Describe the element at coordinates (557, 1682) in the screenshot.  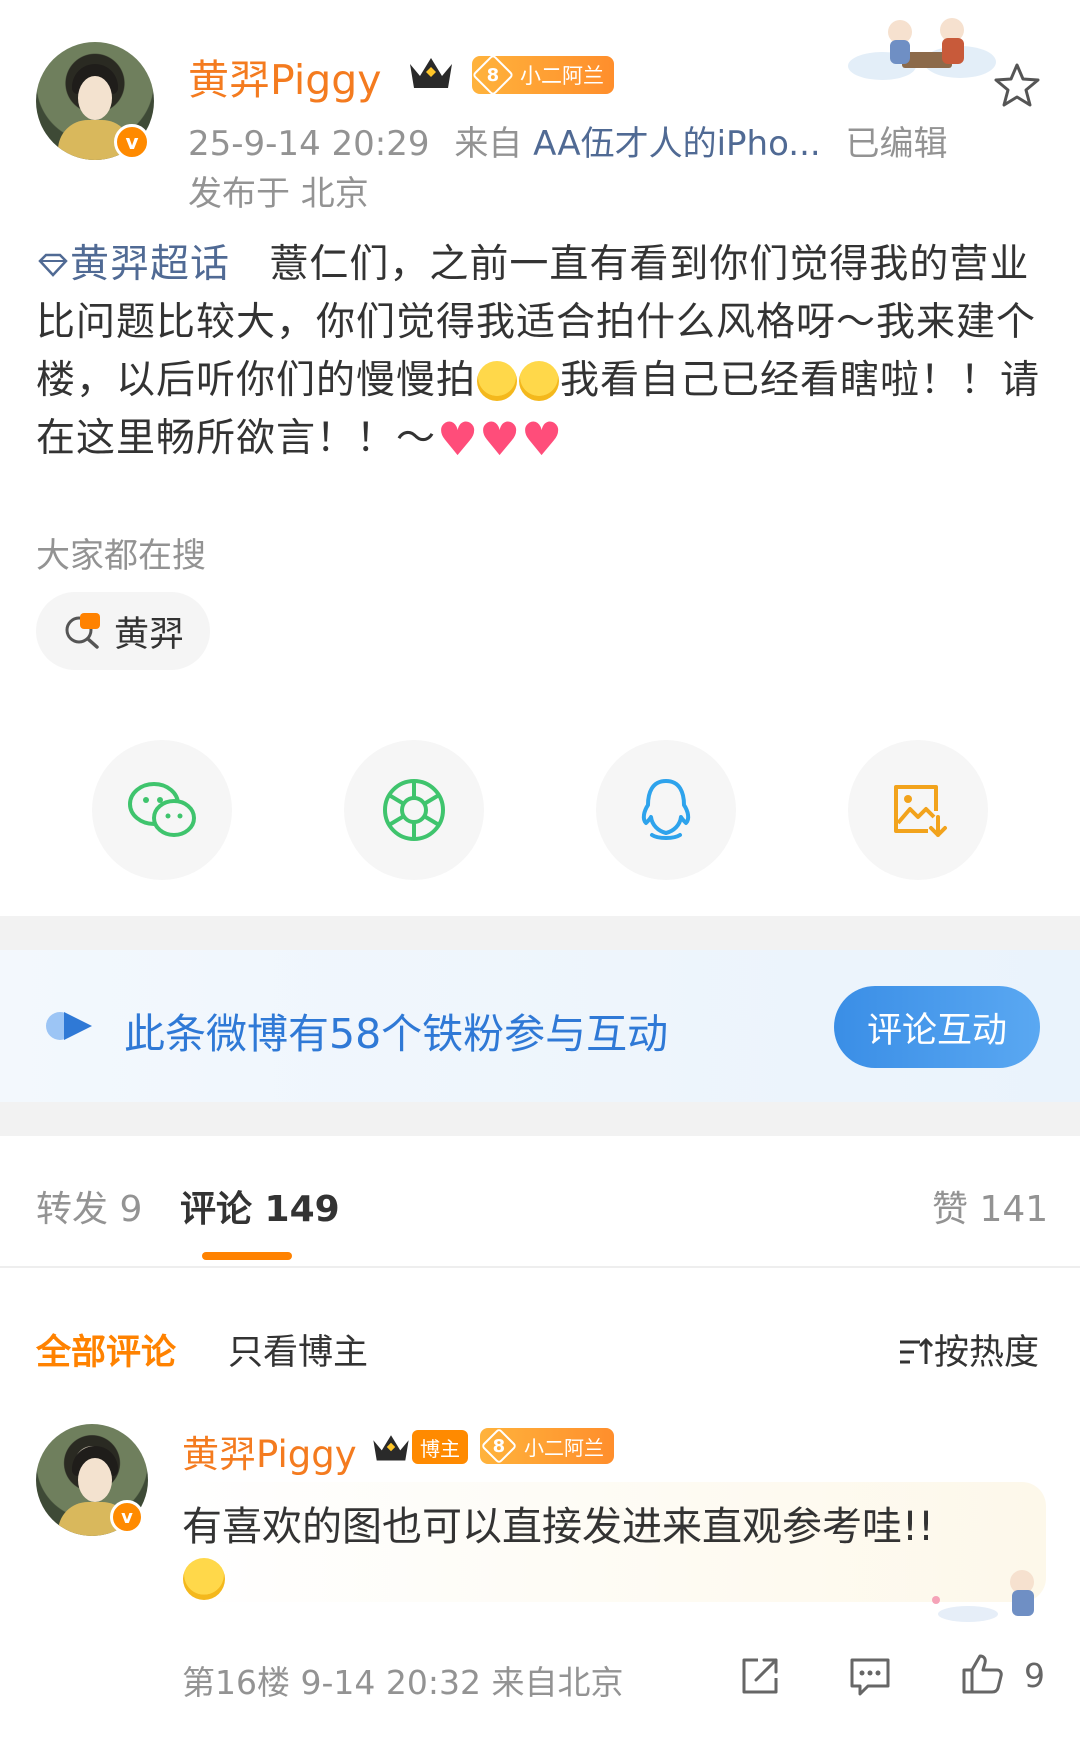
I see `comment-location: 来自北京` at that location.